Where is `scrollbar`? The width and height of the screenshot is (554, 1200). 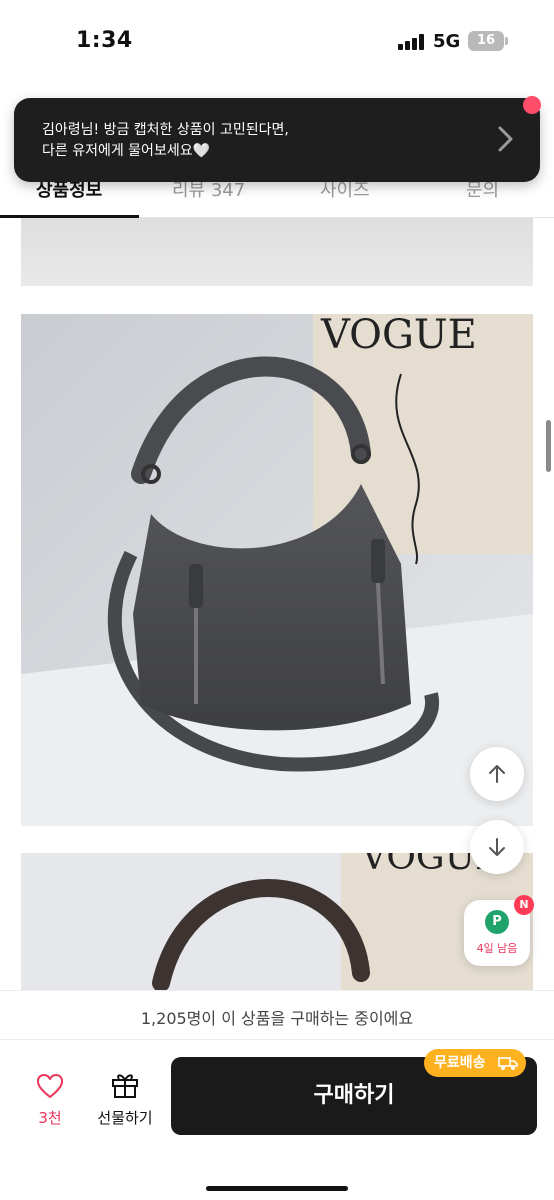
scrollbar is located at coordinates (548, 446).